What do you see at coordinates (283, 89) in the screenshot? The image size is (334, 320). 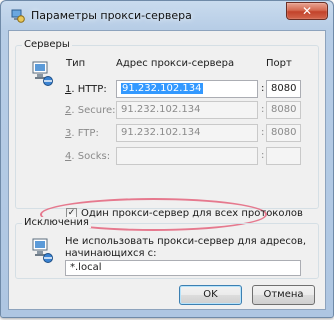 I see `http-port-input: 8080` at bounding box center [283, 89].